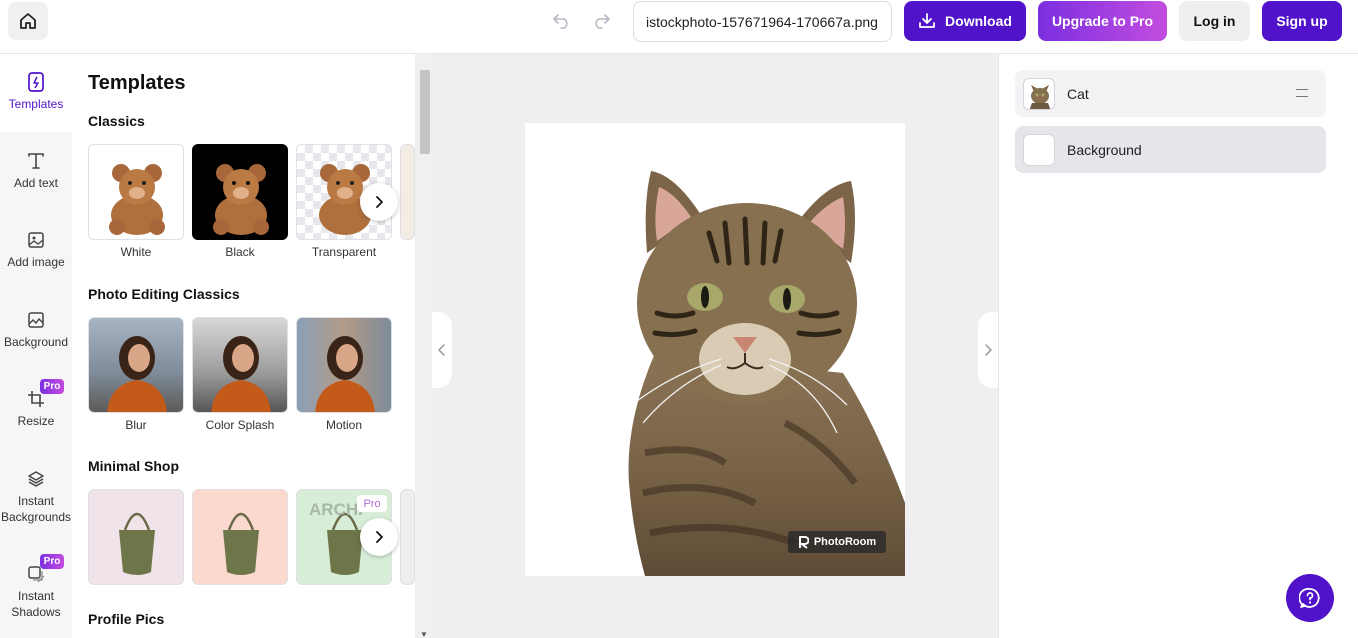 This screenshot has width=1358, height=638. I want to click on rail-label: Resize, so click(36, 421).